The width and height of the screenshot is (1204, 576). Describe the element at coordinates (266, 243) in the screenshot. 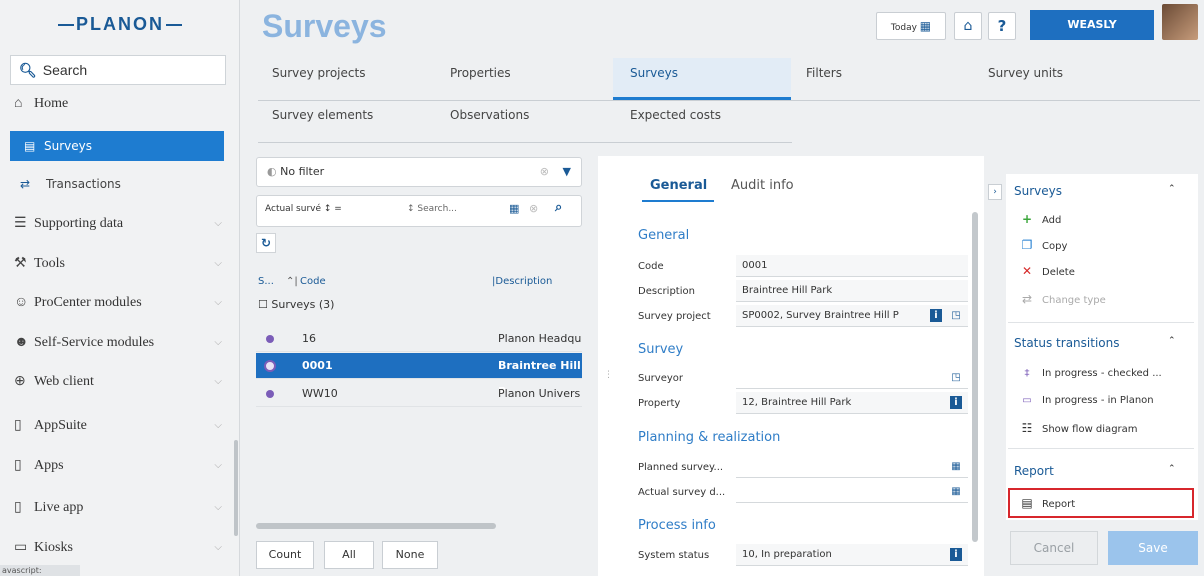

I see `refresh-button: ↻` at that location.